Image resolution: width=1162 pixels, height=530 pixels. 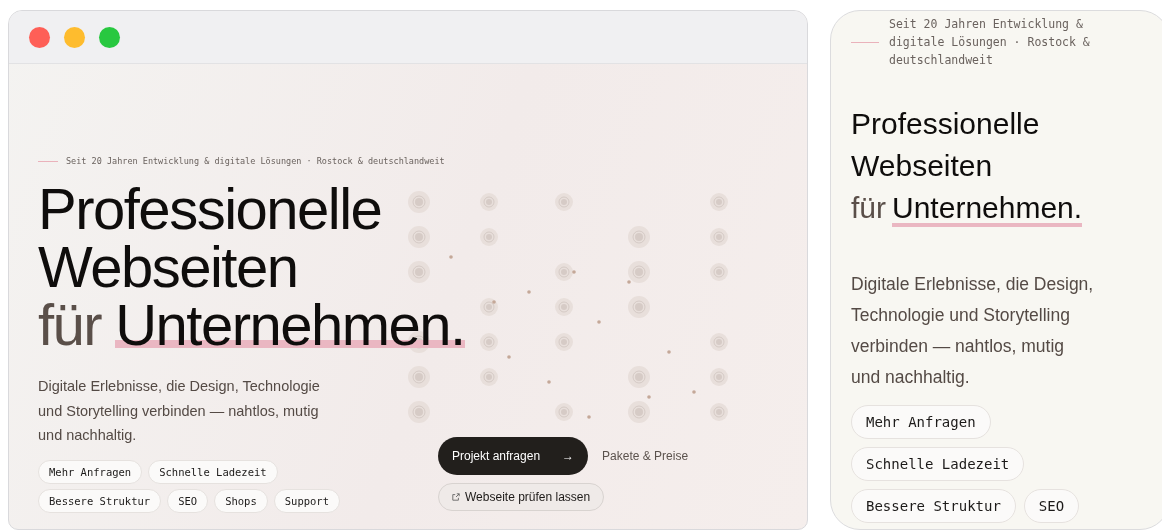 I want to click on request-project-button: Projekt anfragen →, so click(x=513, y=455).